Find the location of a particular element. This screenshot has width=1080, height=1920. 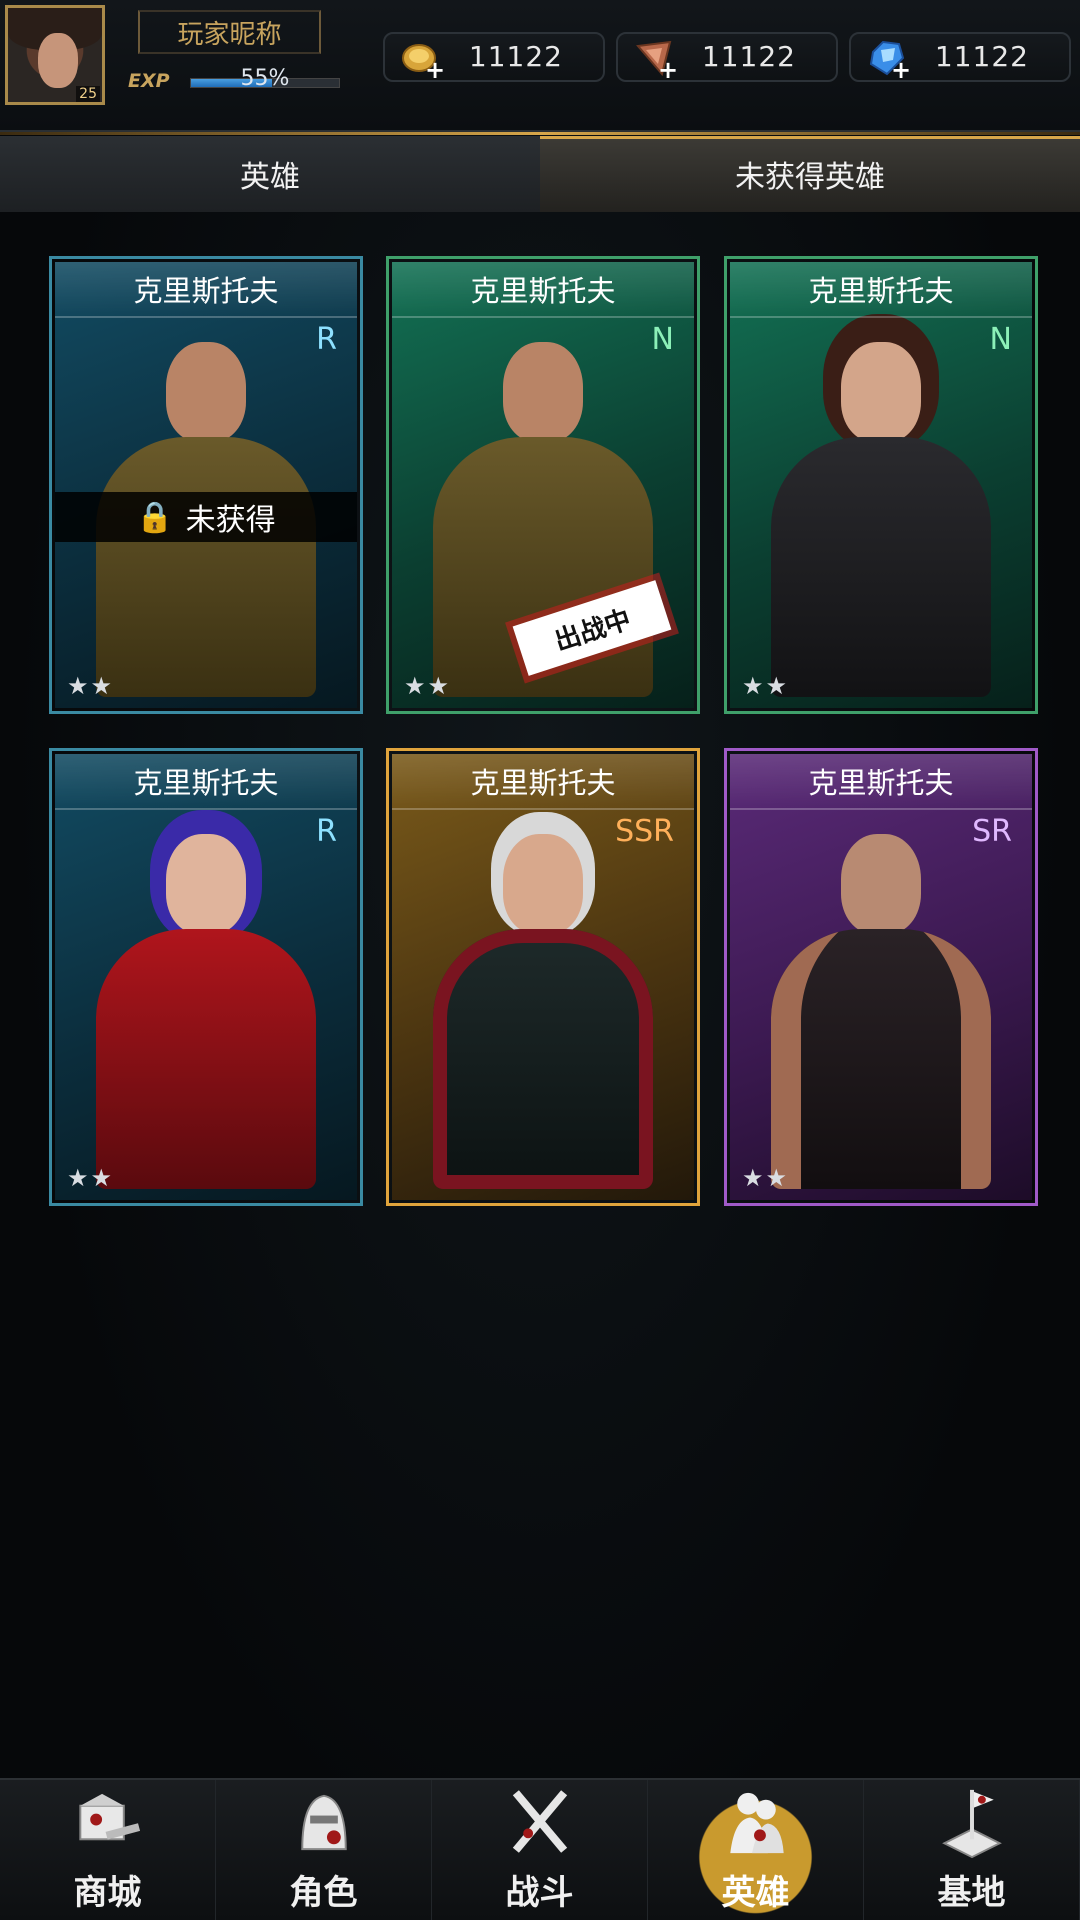

resource-diamond: + 11122 is located at coordinates (960, 57).